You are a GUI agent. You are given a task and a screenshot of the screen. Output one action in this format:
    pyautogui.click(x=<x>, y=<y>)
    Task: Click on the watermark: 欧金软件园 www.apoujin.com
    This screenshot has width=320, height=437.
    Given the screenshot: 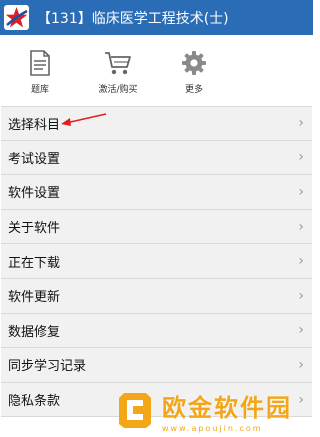 What is the action you would take?
    pyautogui.click(x=211, y=410)
    